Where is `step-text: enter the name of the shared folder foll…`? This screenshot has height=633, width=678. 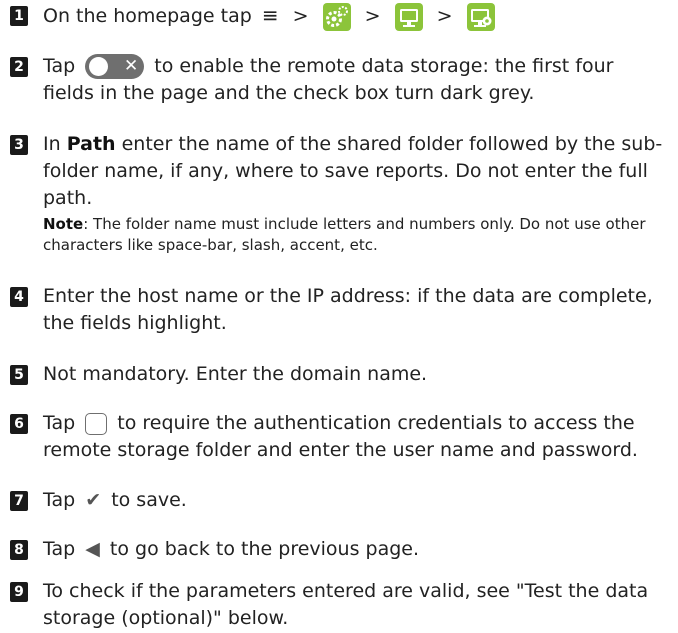 step-text: enter the name of the shared folder foll… is located at coordinates (353, 171).